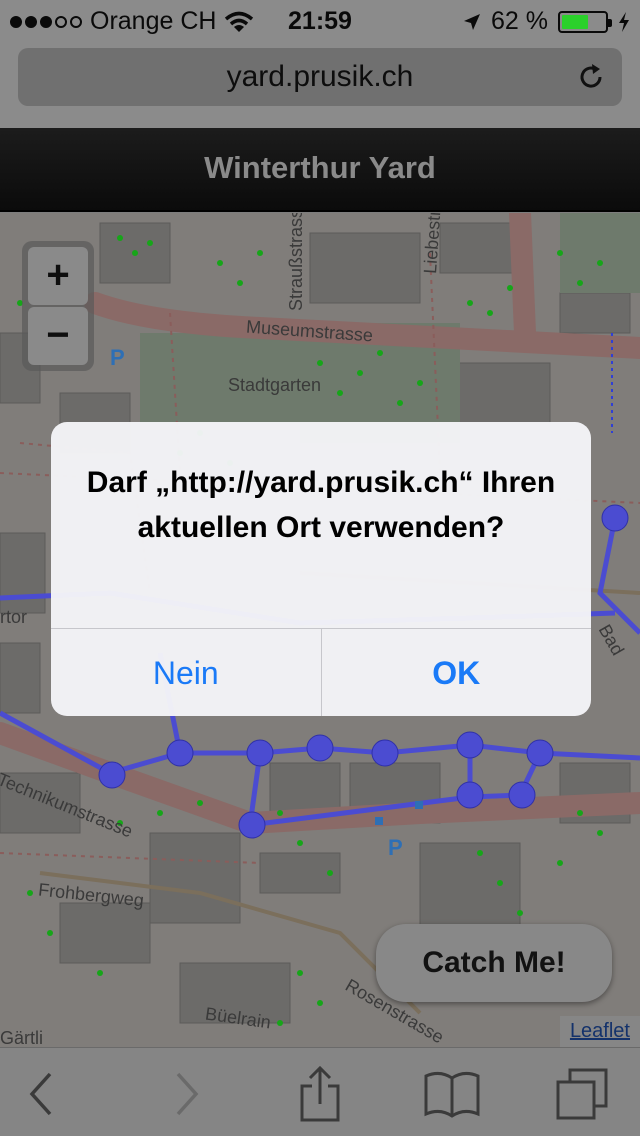 The width and height of the screenshot is (640, 1136). What do you see at coordinates (591, 77) in the screenshot?
I see `reload-icon` at bounding box center [591, 77].